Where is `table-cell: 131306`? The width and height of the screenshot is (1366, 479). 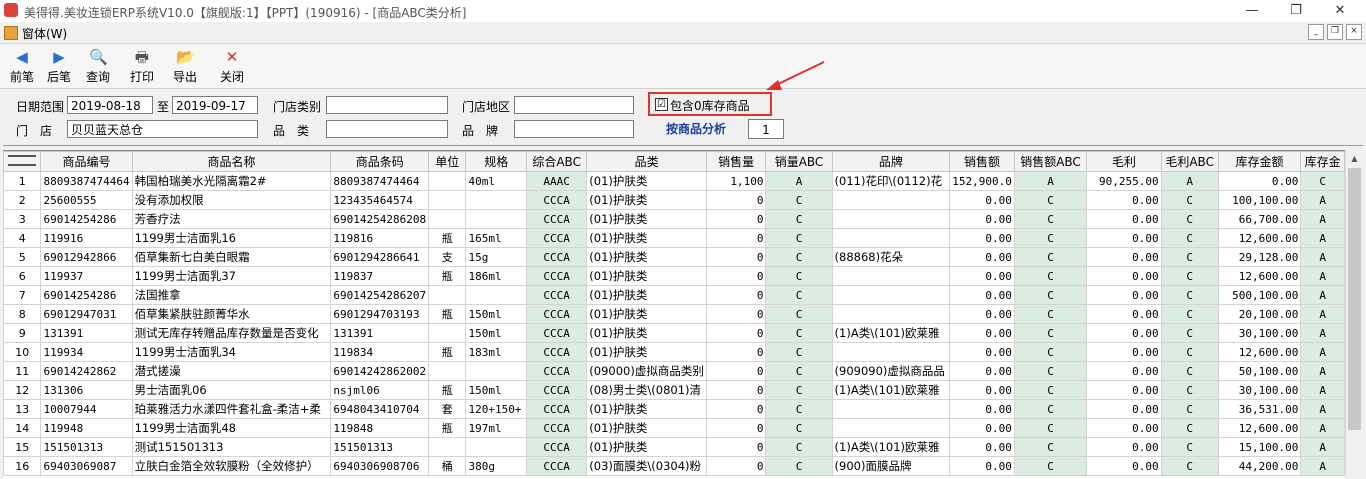
table-cell: 131306 is located at coordinates (86, 390).